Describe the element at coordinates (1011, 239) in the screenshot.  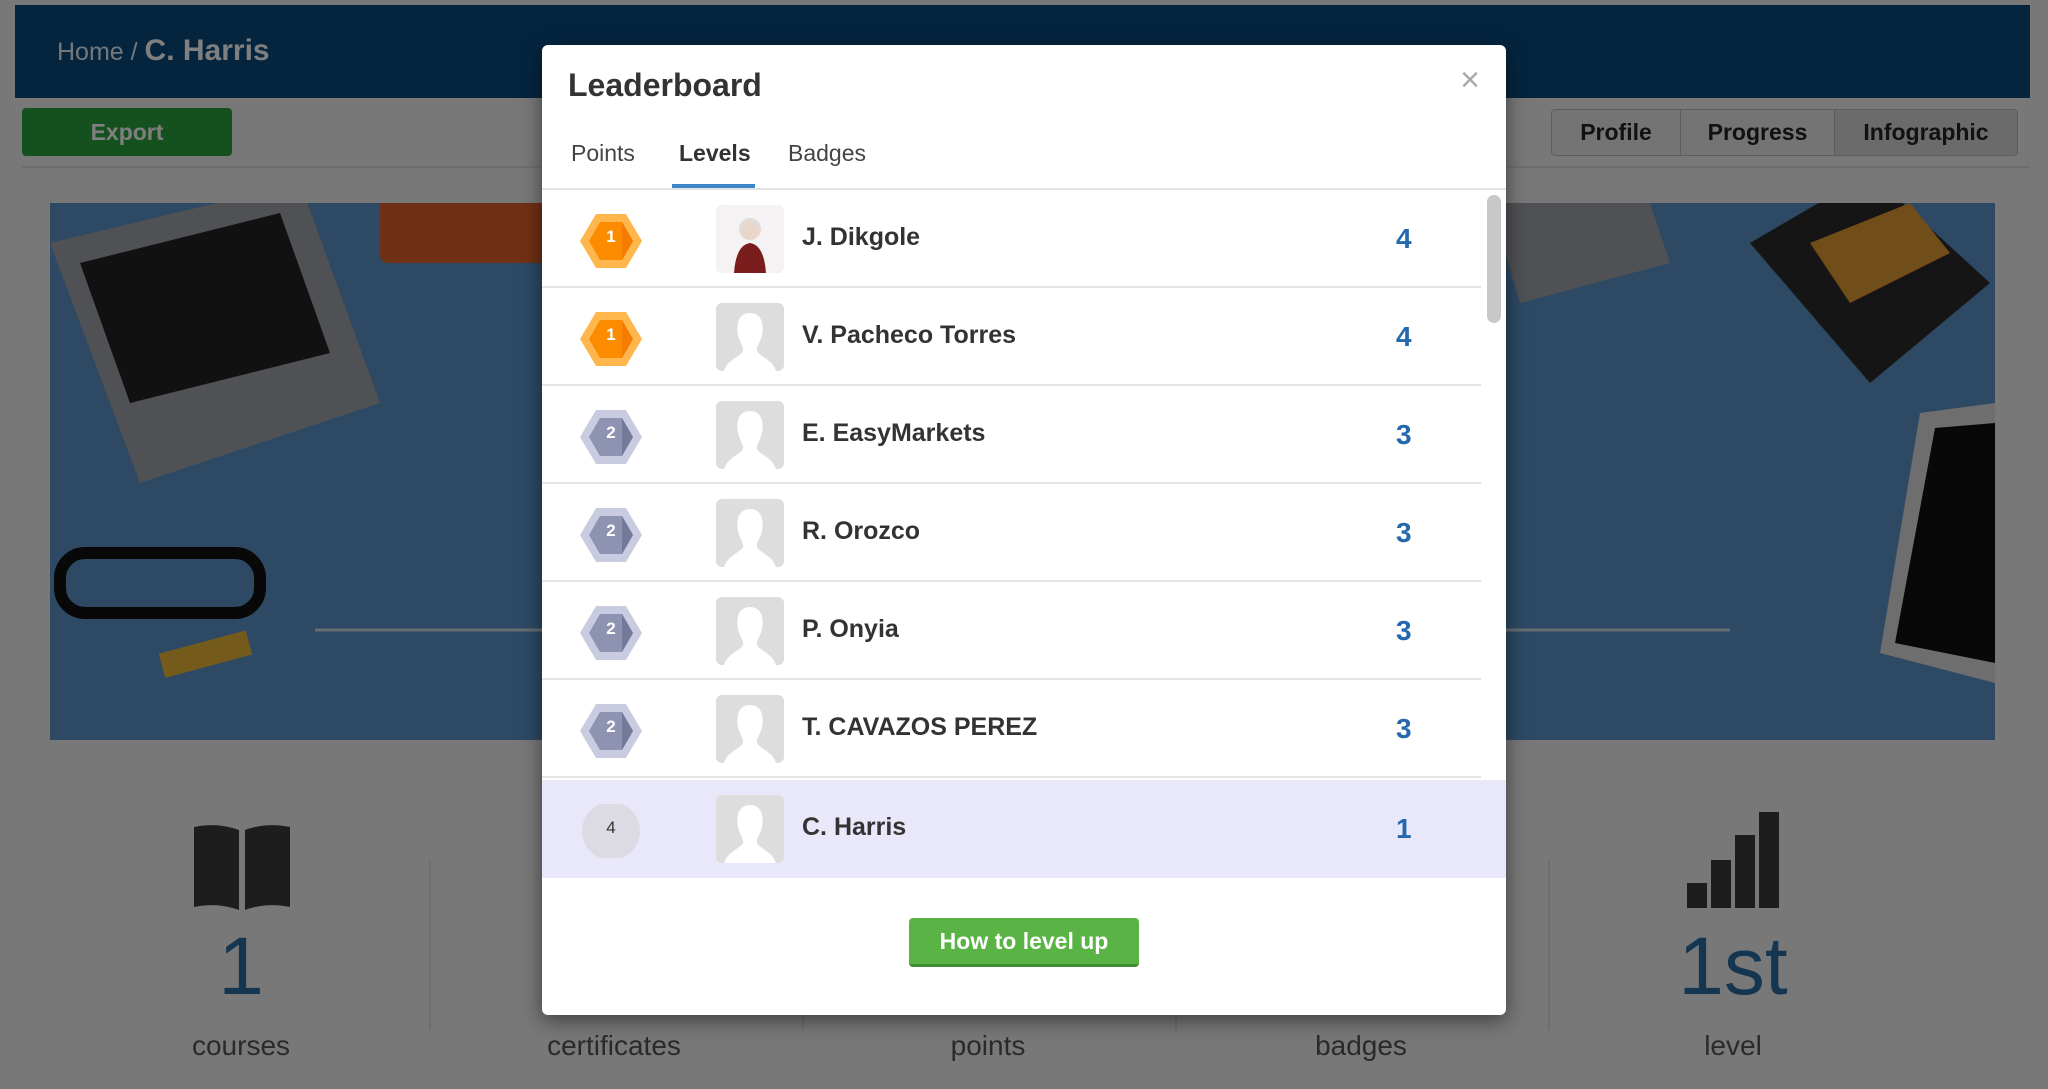
I see `leaderboard-row: 1 J. Dikgole 4` at that location.